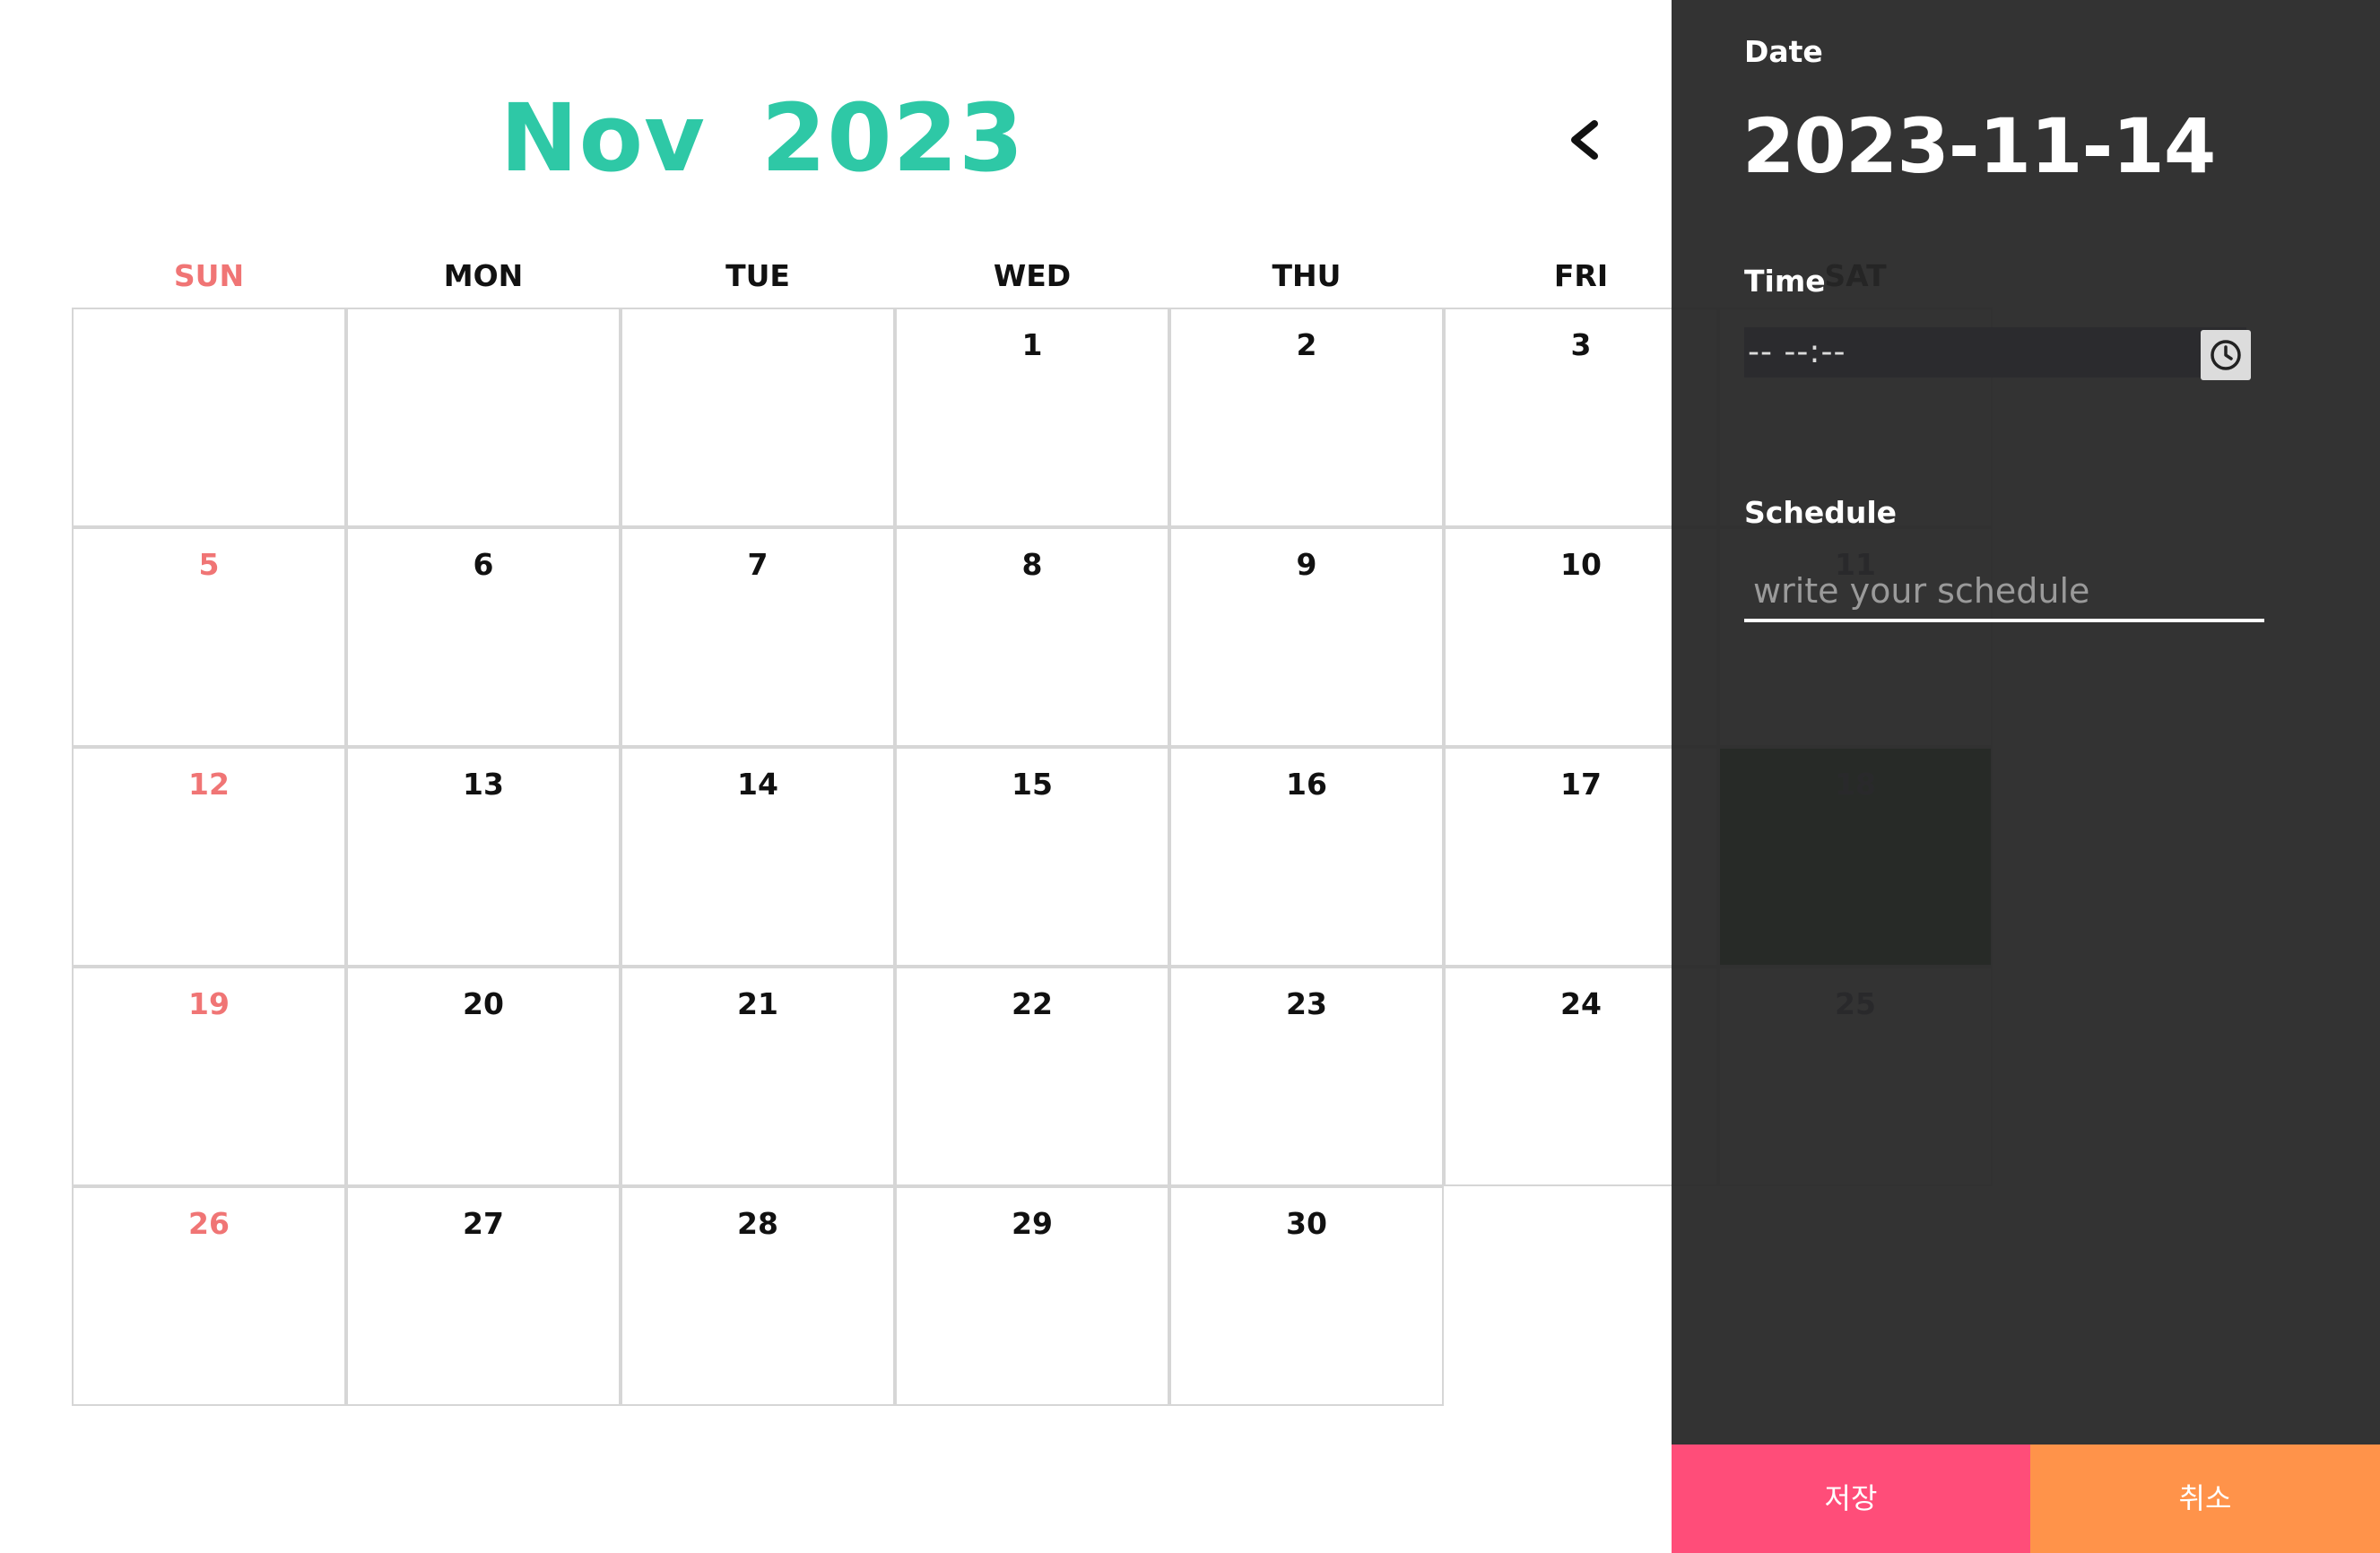 This screenshot has width=2380, height=1553. What do you see at coordinates (1032, 344) in the screenshot?
I see `day-number: 1` at bounding box center [1032, 344].